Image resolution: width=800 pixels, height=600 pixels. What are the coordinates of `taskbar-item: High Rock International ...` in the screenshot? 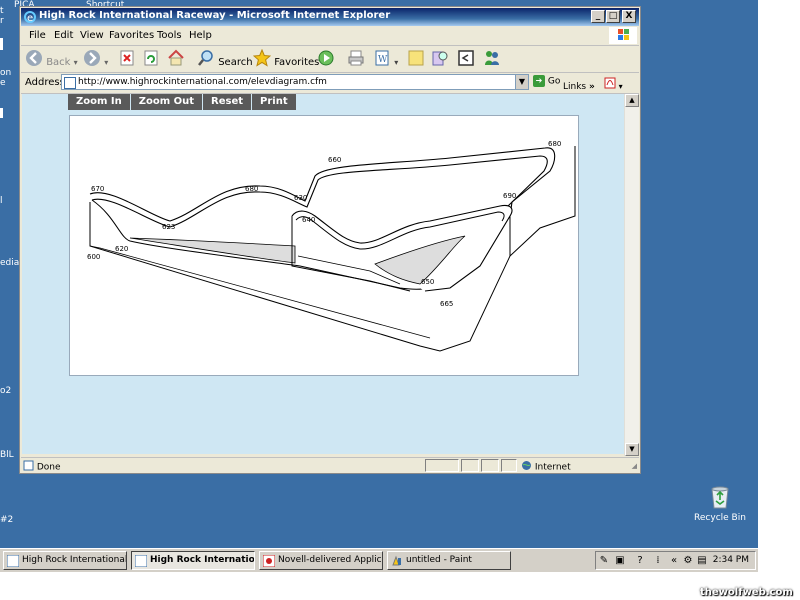 It's located at (65, 560).